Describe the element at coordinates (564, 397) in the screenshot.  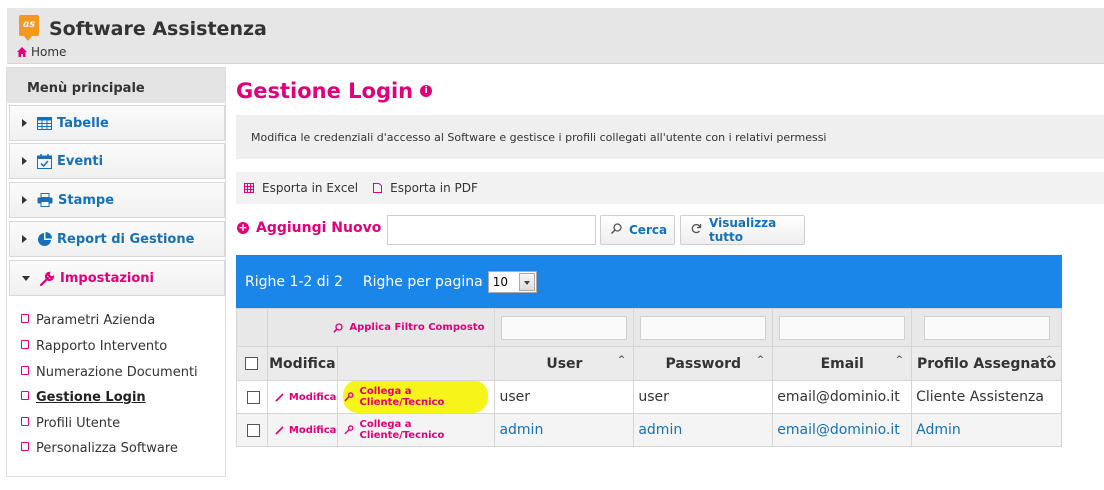
I see `user-cell: user` at that location.